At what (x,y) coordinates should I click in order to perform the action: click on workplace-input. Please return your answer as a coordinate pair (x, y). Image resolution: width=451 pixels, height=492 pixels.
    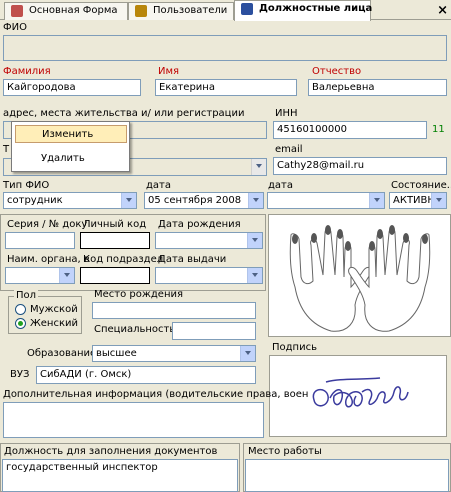
    Looking at the image, I should click on (347, 475).